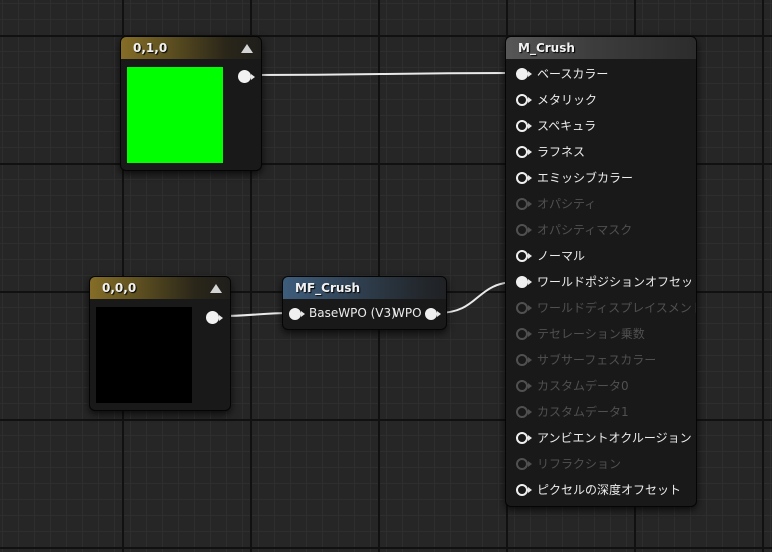  Describe the element at coordinates (191, 48) in the screenshot. I see `node-header: 0,1,0` at that location.